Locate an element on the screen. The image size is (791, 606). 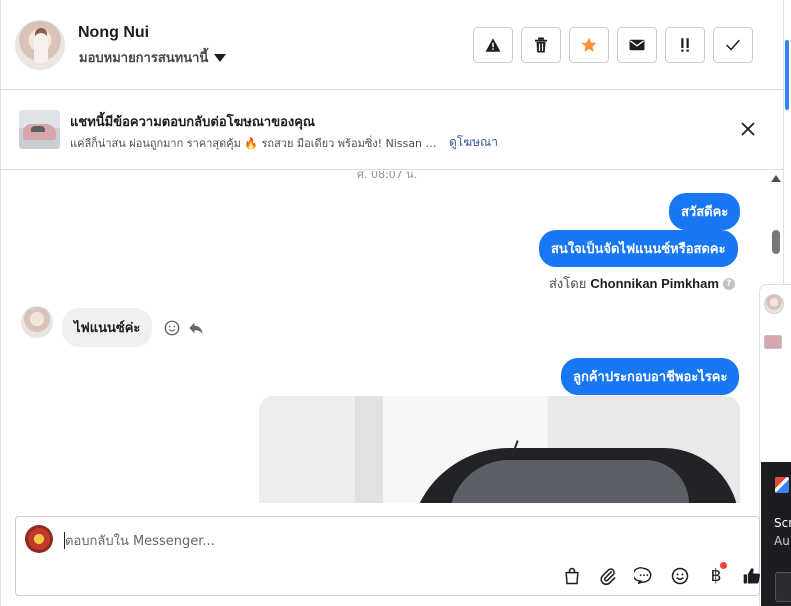
assign-conversation-dropdown: มอบหมายการสนทนานี้ is located at coordinates (153, 57).